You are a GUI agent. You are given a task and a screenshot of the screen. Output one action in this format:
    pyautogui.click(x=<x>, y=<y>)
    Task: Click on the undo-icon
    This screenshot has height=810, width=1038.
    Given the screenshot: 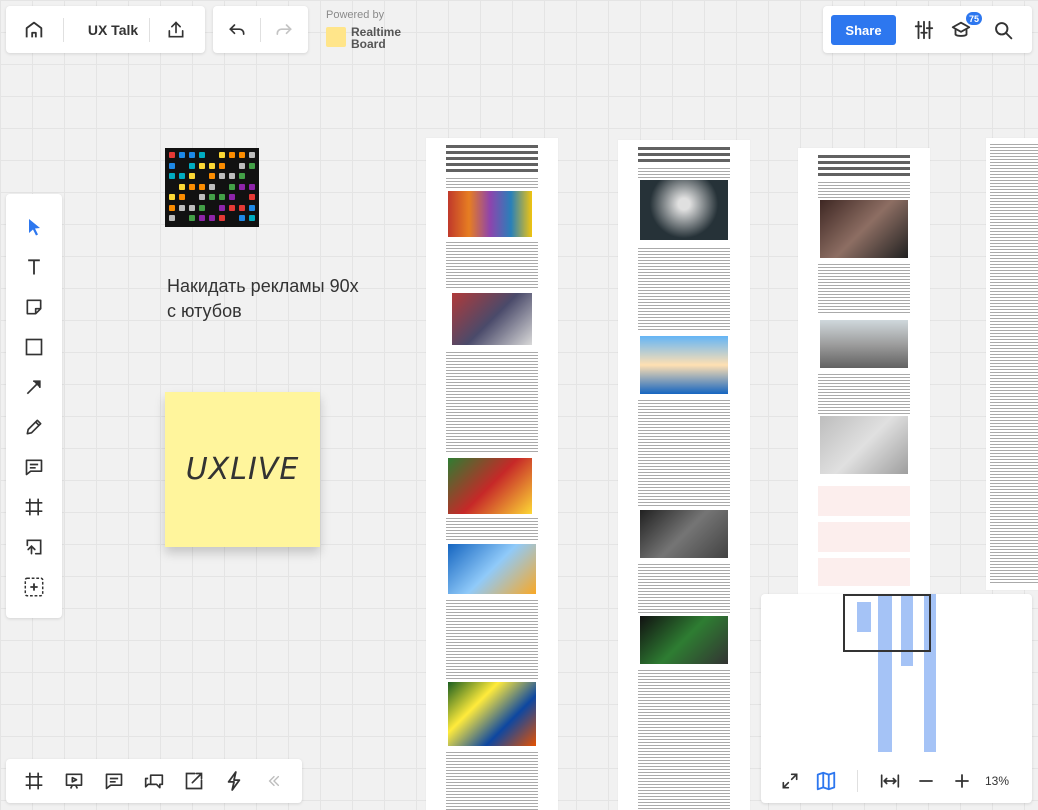 What is the action you would take?
    pyautogui.click(x=237, y=30)
    